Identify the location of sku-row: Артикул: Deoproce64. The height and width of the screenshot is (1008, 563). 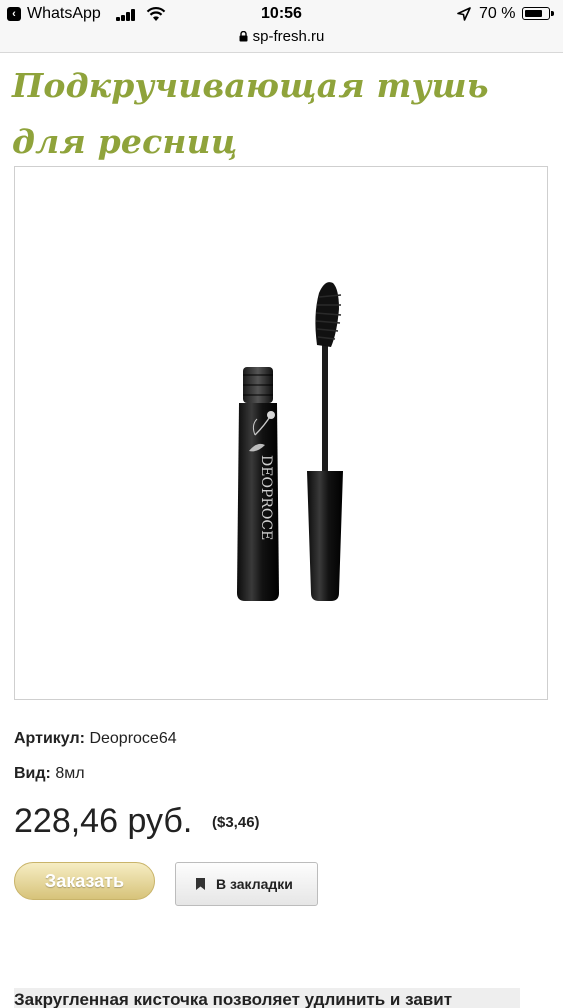
(95, 739).